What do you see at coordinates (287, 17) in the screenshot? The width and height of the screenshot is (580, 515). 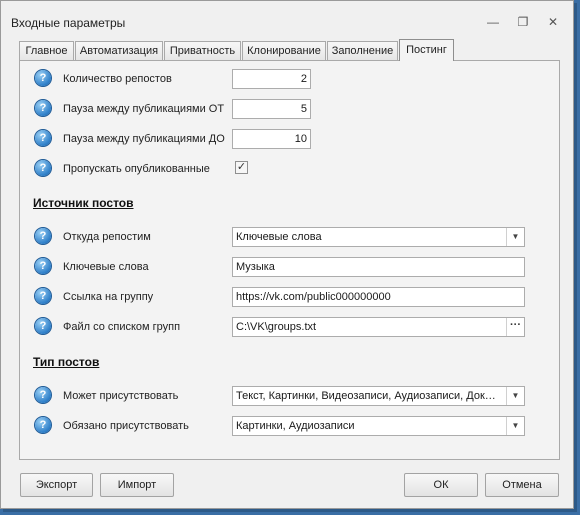 I see `title-bar: Входные параметры — ❐ ✕` at bounding box center [287, 17].